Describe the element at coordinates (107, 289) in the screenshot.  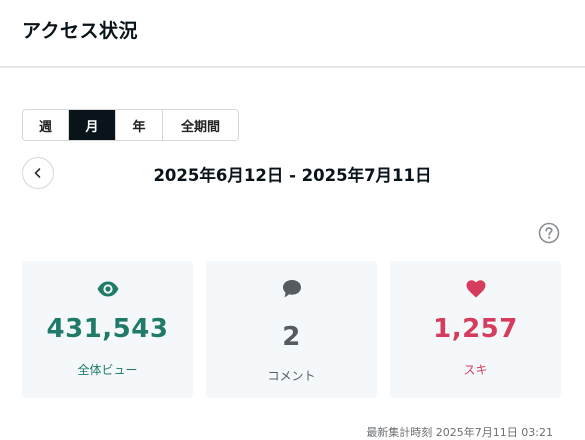
I see `eye-icon` at that location.